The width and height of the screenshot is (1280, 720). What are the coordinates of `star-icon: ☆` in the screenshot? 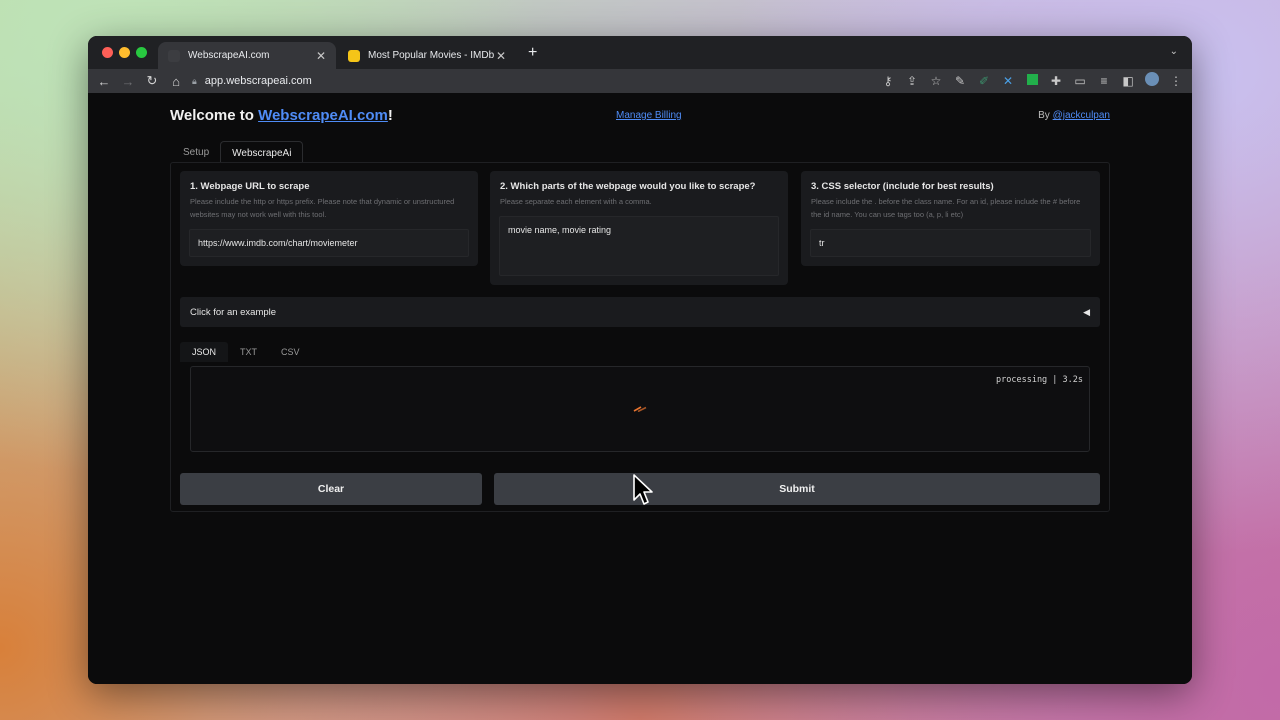 It's located at (936, 81).